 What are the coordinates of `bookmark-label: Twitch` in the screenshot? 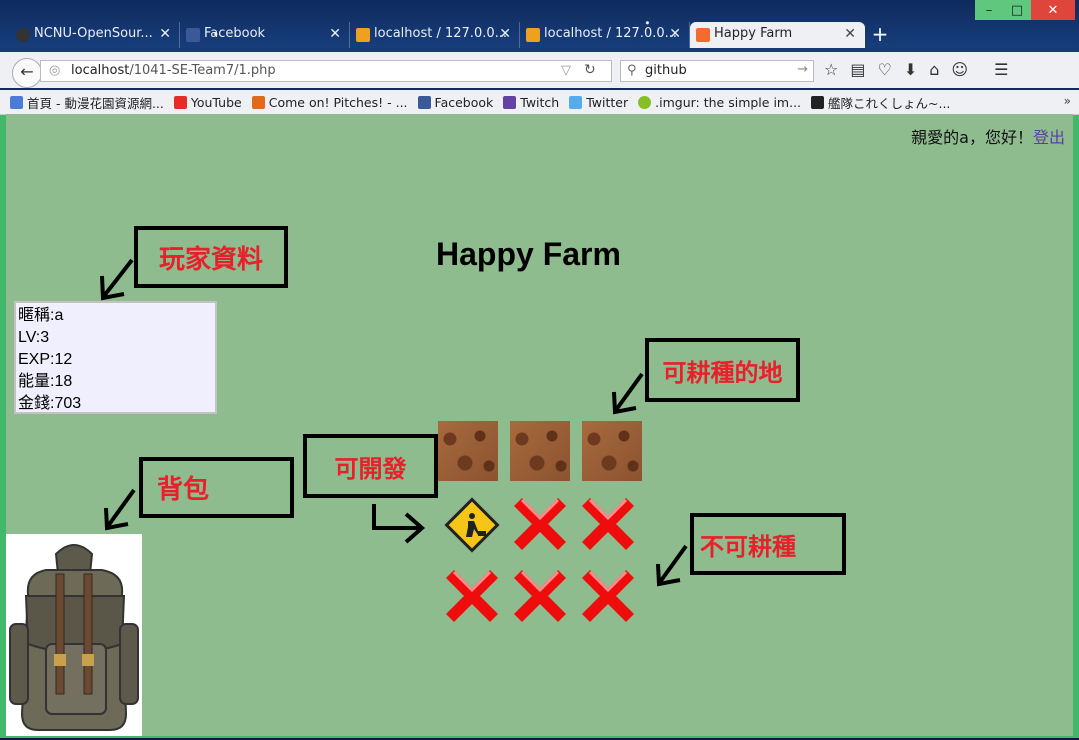 It's located at (540, 102).